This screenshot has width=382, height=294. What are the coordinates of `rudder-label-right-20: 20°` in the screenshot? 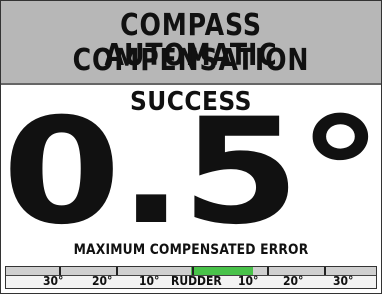 It's located at (293, 281).